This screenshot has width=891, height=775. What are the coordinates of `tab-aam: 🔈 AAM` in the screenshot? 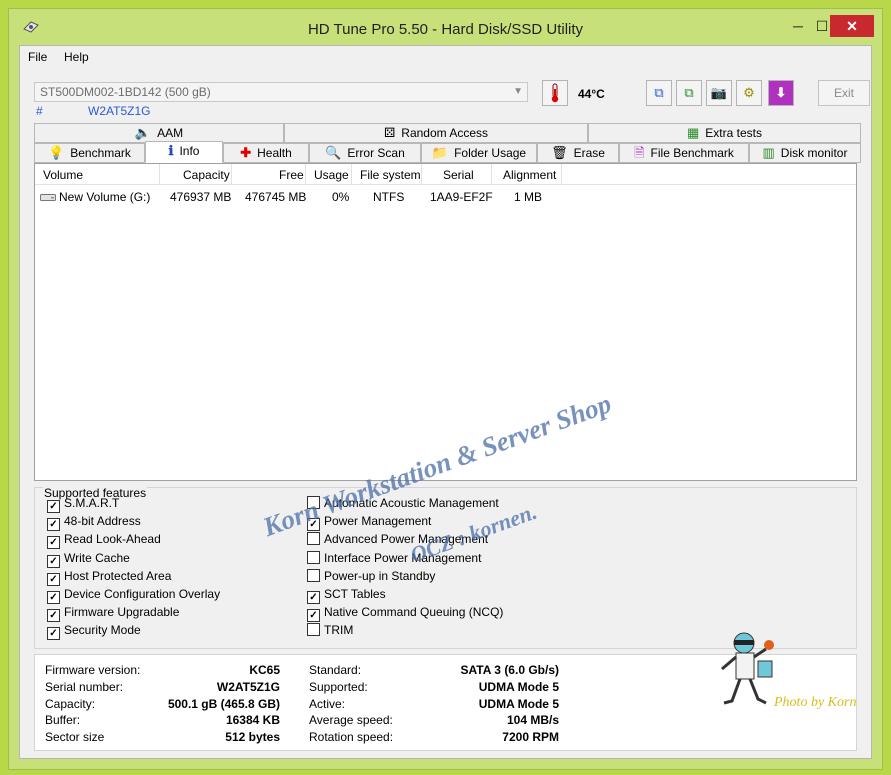 It's located at (159, 133).